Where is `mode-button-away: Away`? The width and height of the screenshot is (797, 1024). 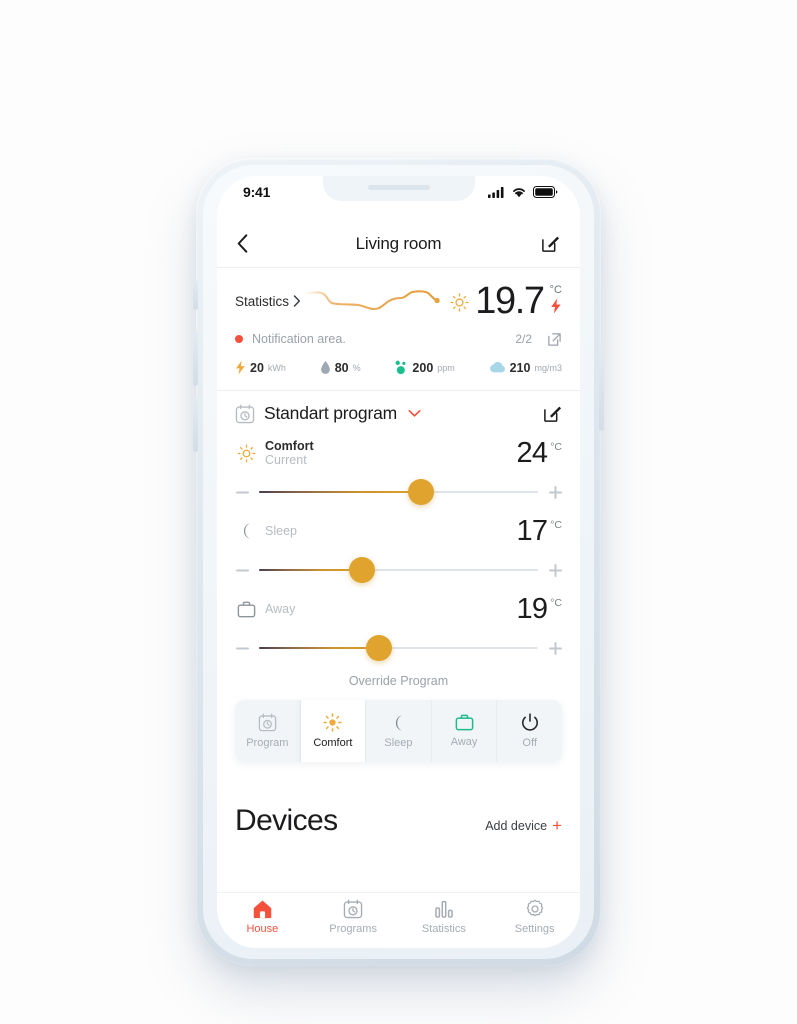
mode-button-away: Away is located at coordinates (464, 731).